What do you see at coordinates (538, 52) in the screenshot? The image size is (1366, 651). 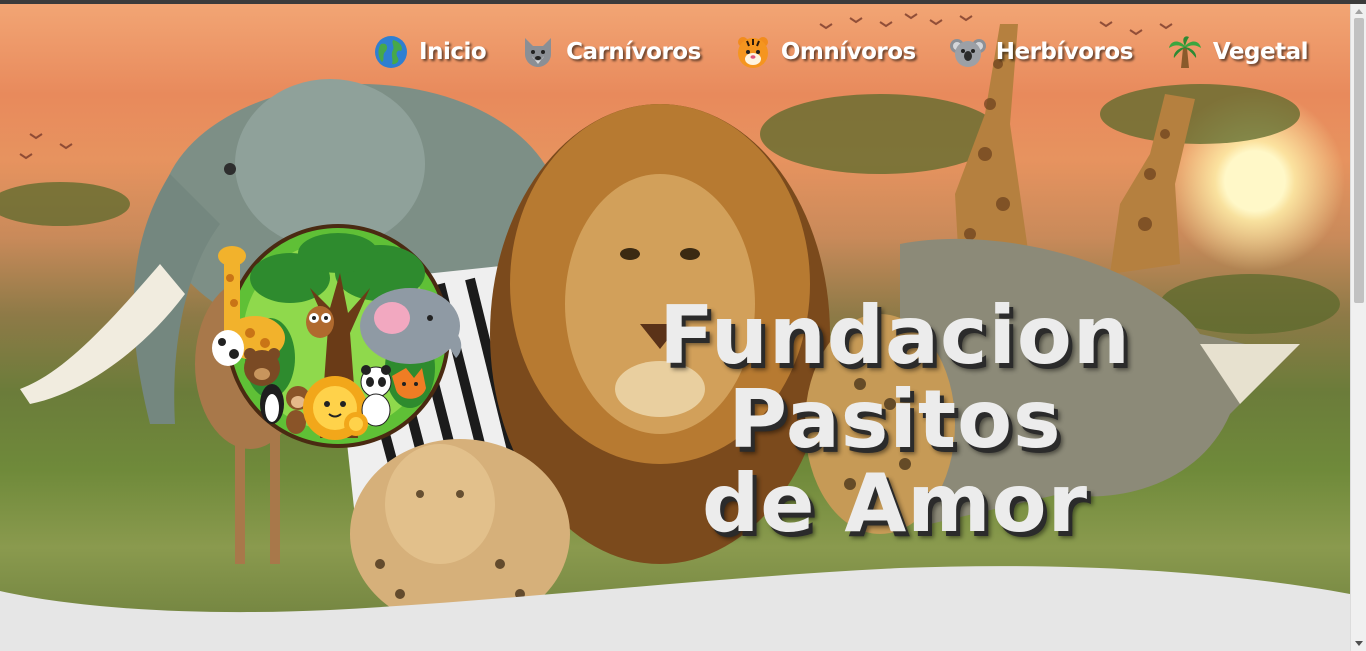 I see `wolf-icon` at bounding box center [538, 52].